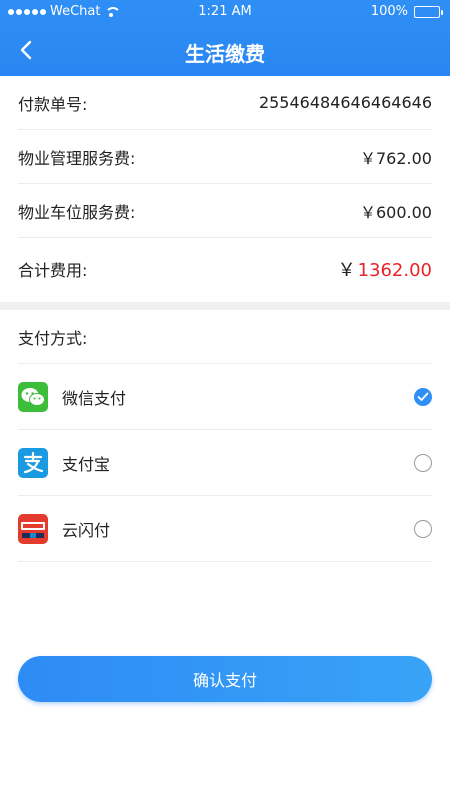 Image resolution: width=450 pixels, height=800 pixels. Describe the element at coordinates (225, 679) in the screenshot. I see `confirm-payment-button: 确认支付` at that location.